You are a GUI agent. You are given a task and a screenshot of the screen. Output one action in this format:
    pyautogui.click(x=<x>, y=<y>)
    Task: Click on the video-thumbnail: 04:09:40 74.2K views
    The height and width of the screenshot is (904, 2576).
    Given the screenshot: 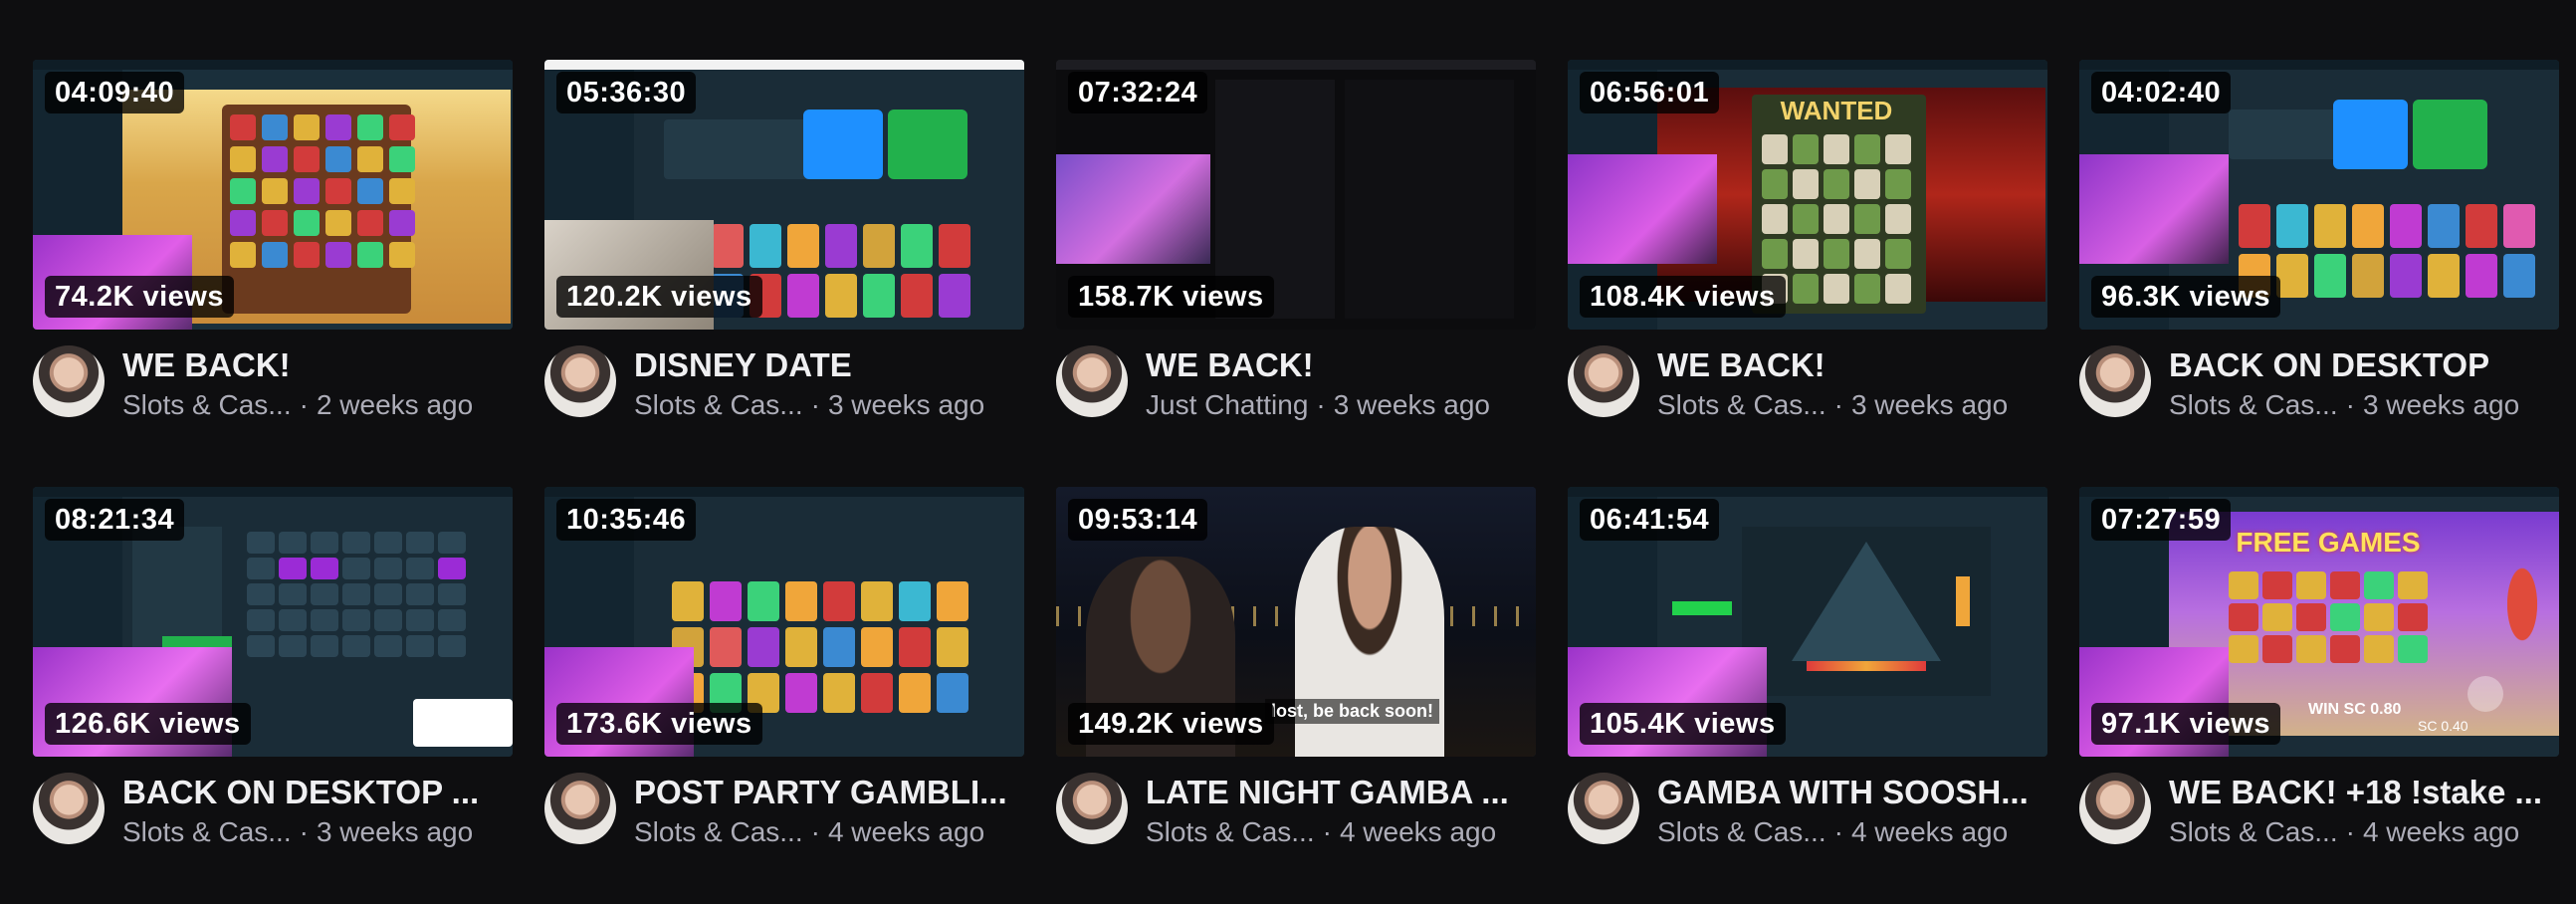 What is the action you would take?
    pyautogui.click(x=273, y=195)
    